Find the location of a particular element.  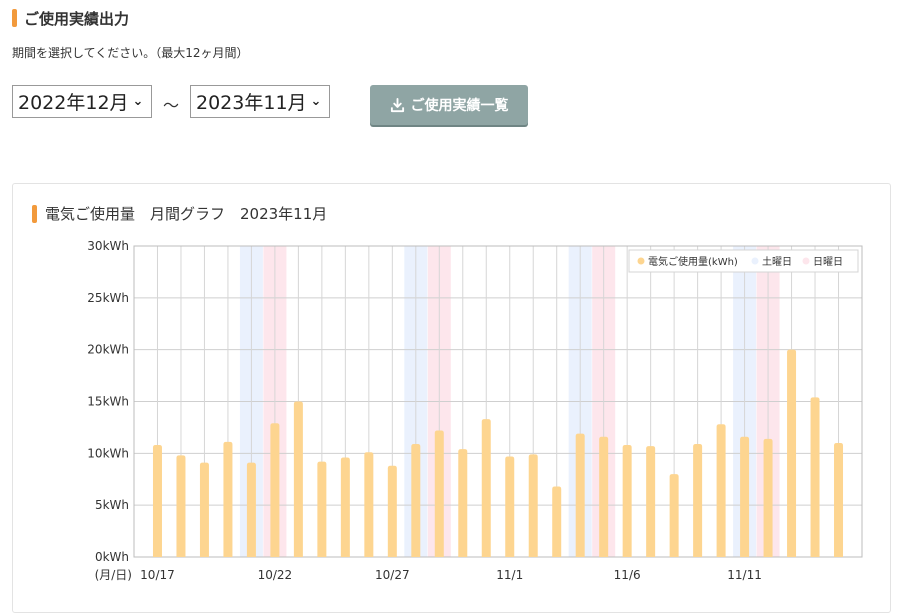

download-button-label: ご使用実績一覧 is located at coordinates (459, 106).